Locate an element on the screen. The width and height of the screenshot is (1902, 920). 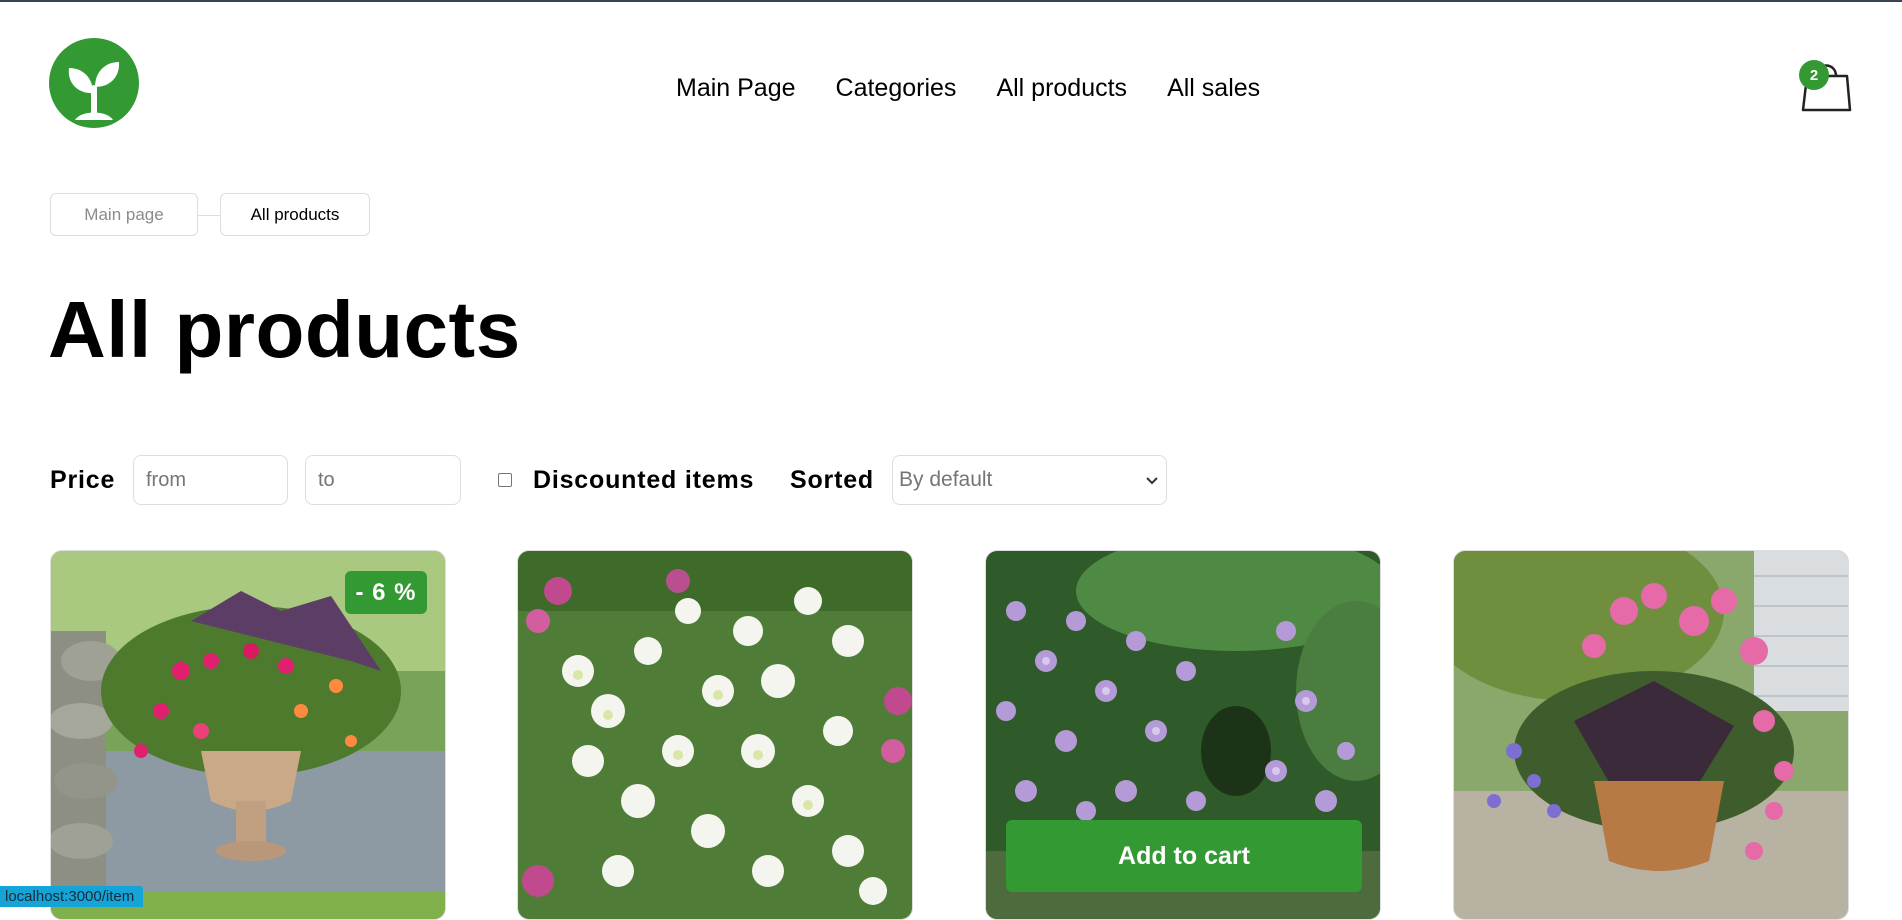
price-to-input is located at coordinates (383, 480).